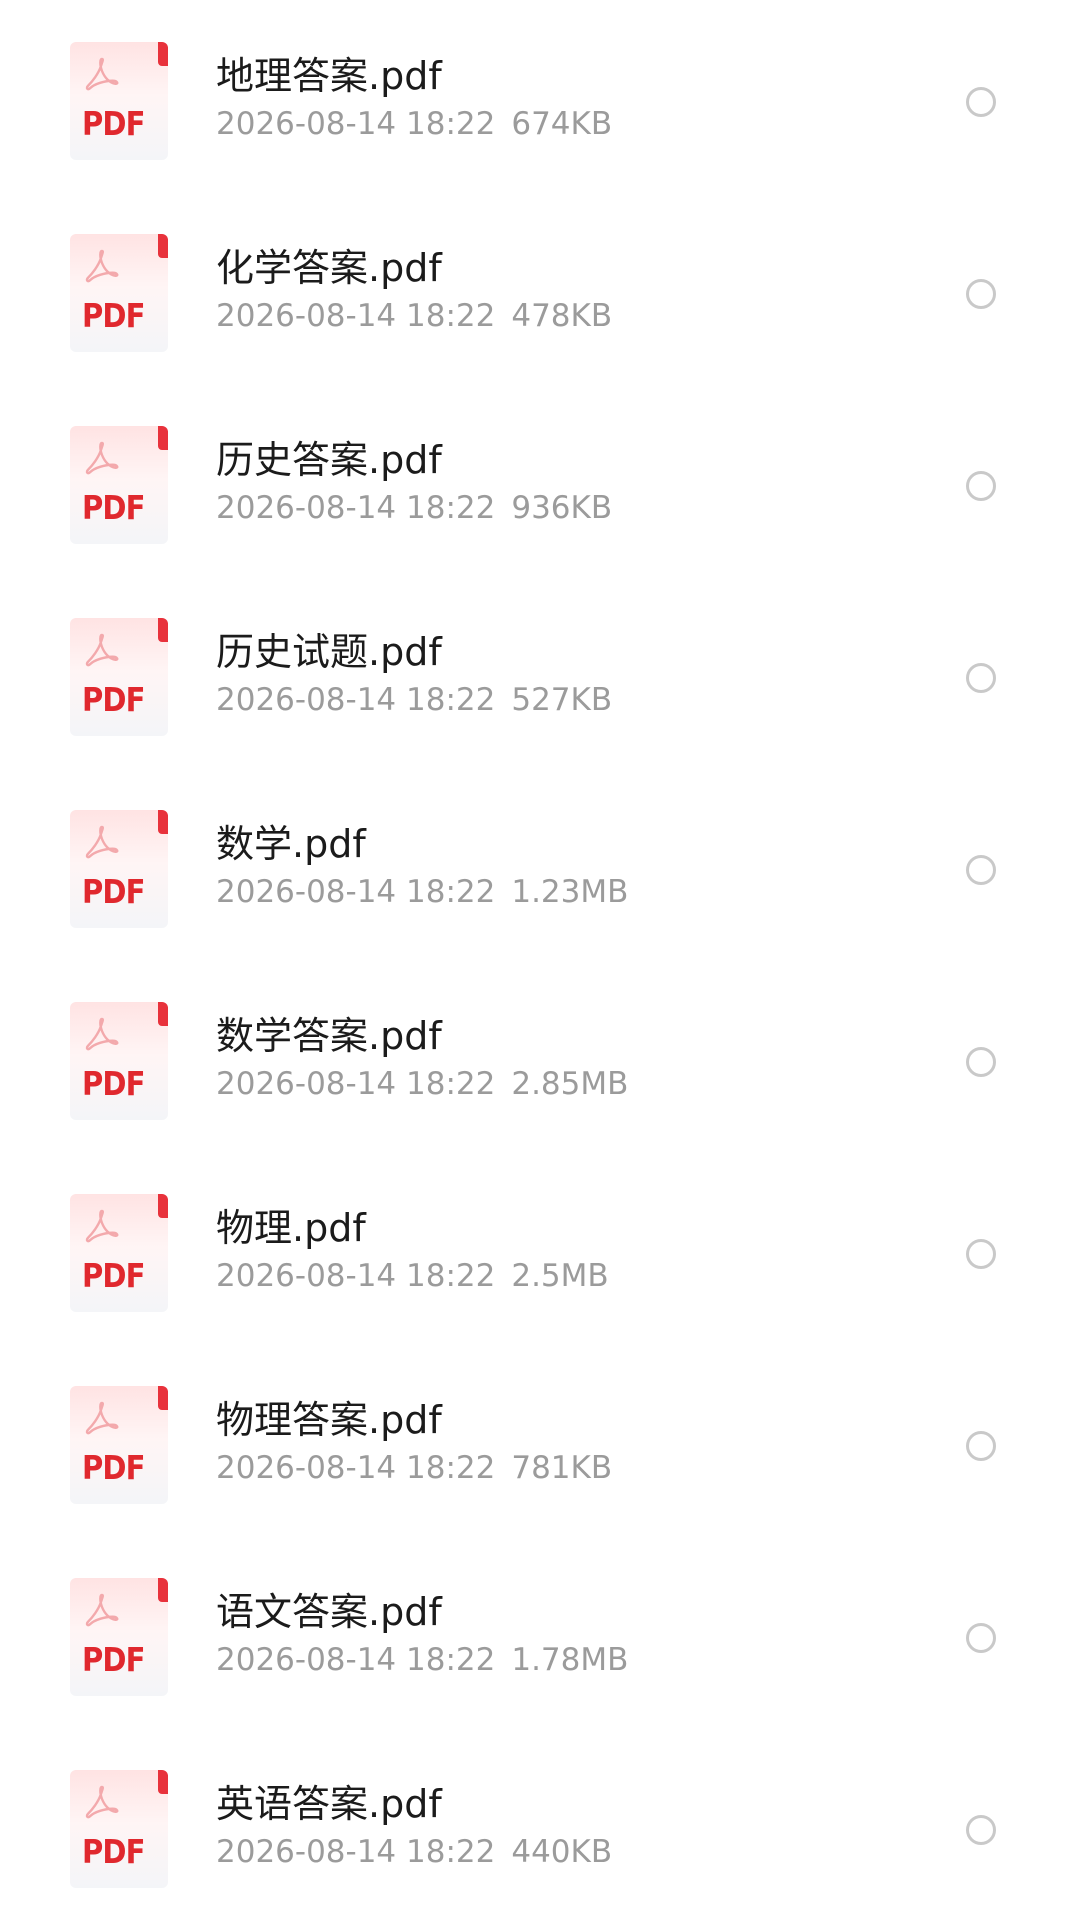 The width and height of the screenshot is (1080, 1928). Describe the element at coordinates (291, 844) in the screenshot. I see `file-name: 数学.pdf` at that location.